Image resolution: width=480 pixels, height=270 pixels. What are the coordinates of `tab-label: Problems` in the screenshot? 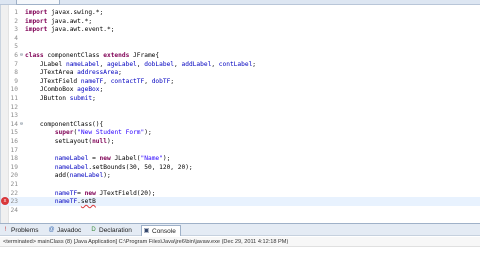 It's located at (25, 230).